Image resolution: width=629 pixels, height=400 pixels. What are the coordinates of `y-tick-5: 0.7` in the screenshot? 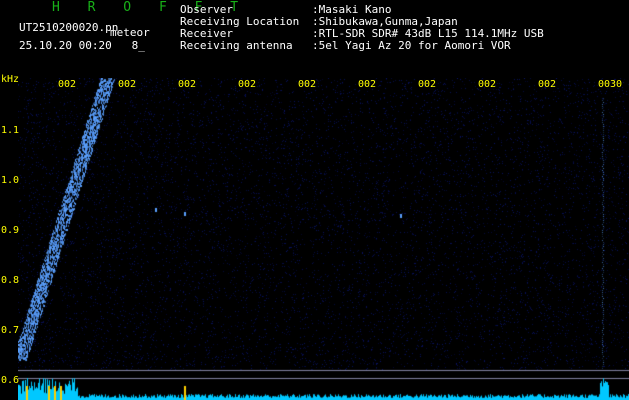 It's located at (10, 330).